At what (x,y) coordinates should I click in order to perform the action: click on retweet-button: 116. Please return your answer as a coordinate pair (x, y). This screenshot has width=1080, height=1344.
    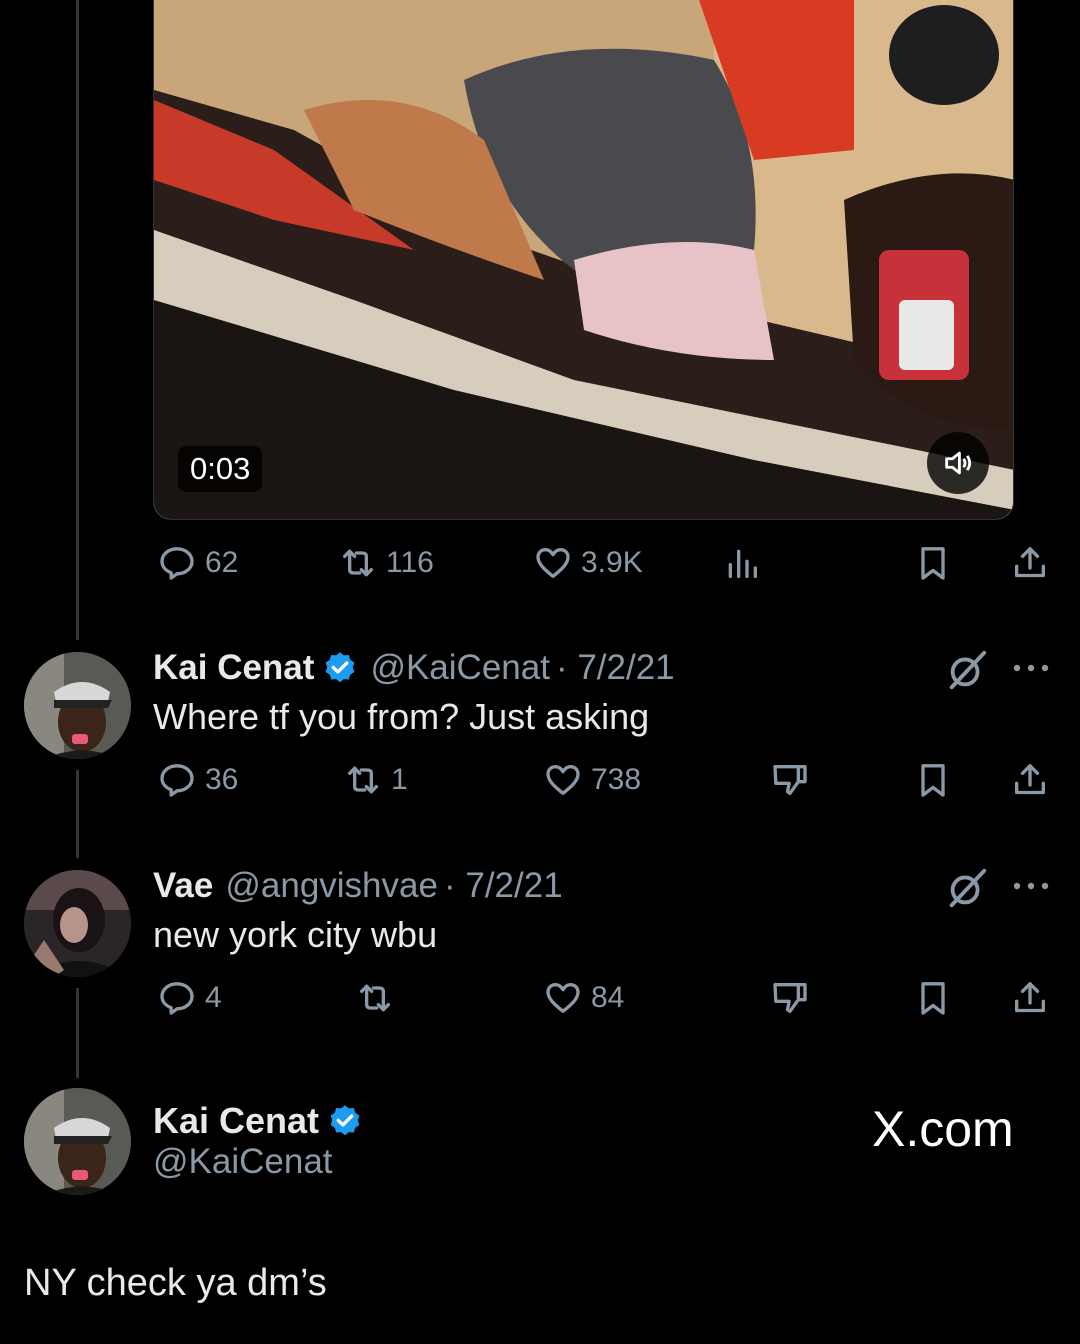
    Looking at the image, I should click on (386, 563).